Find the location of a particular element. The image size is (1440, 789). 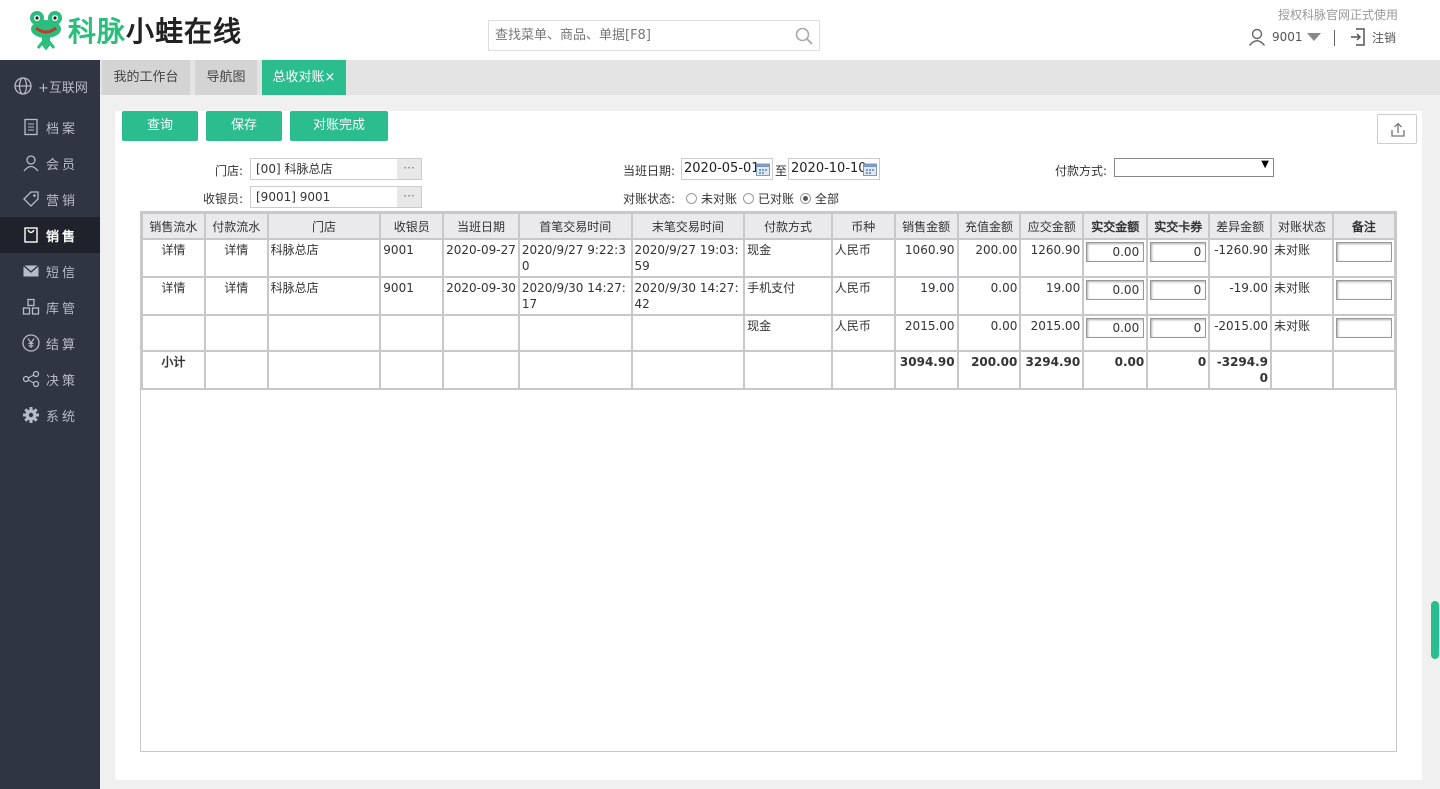

close-icon: × is located at coordinates (330, 77).